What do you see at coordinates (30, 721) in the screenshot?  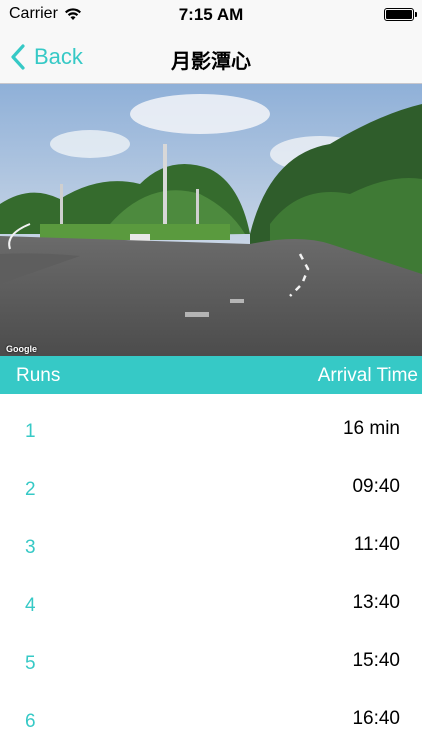 I see `run-number: 6` at bounding box center [30, 721].